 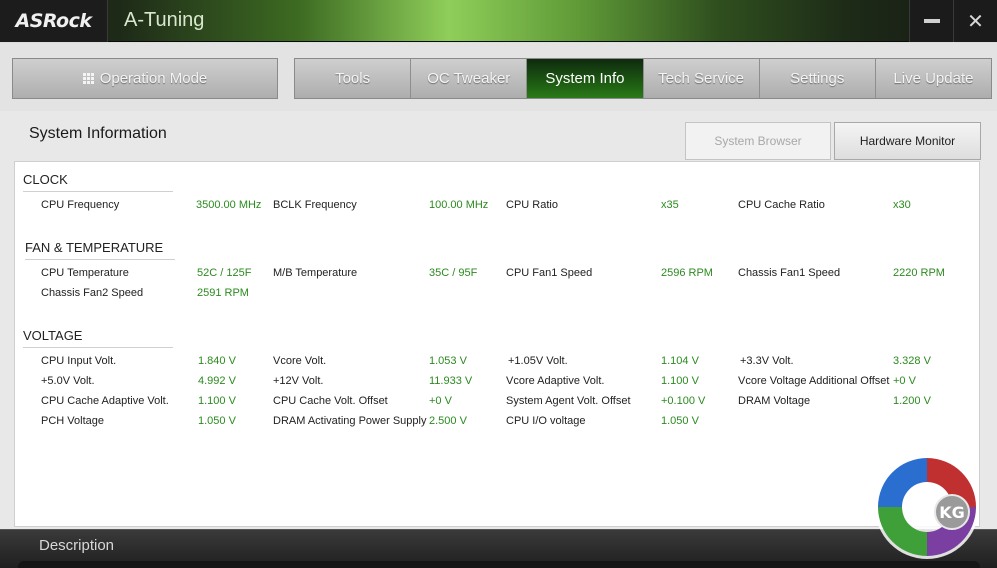 I want to click on info-label: Chassis Fan1 Speed, so click(x=789, y=273).